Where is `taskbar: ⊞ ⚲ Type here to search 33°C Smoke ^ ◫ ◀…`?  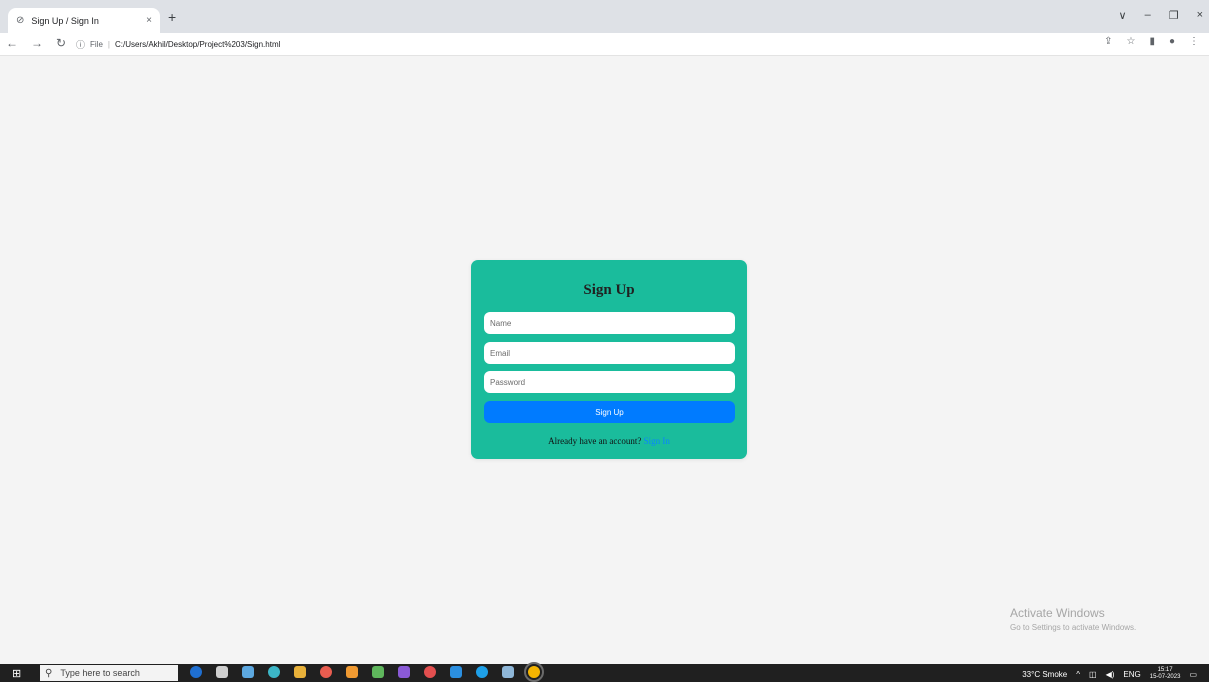 taskbar: ⊞ ⚲ Type here to search 33°C Smoke ^ ◫ ◀… is located at coordinates (604, 672).